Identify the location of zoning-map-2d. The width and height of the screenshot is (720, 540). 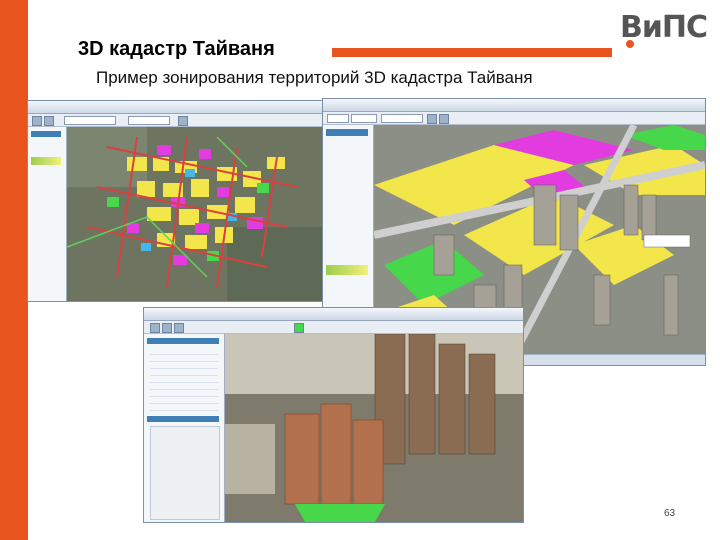
(194, 214).